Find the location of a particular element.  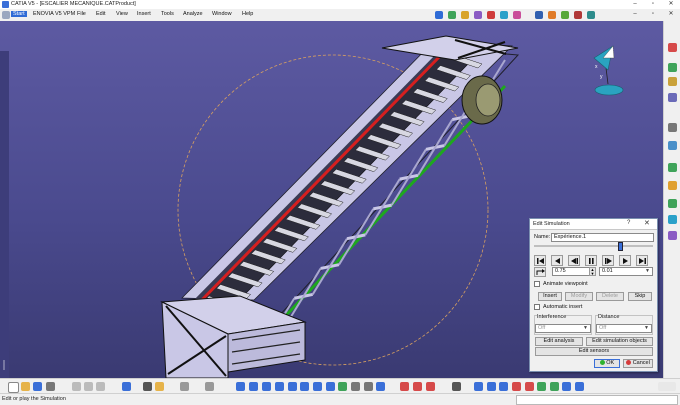

interference-combo: Off ▼ is located at coordinates (563, 328).